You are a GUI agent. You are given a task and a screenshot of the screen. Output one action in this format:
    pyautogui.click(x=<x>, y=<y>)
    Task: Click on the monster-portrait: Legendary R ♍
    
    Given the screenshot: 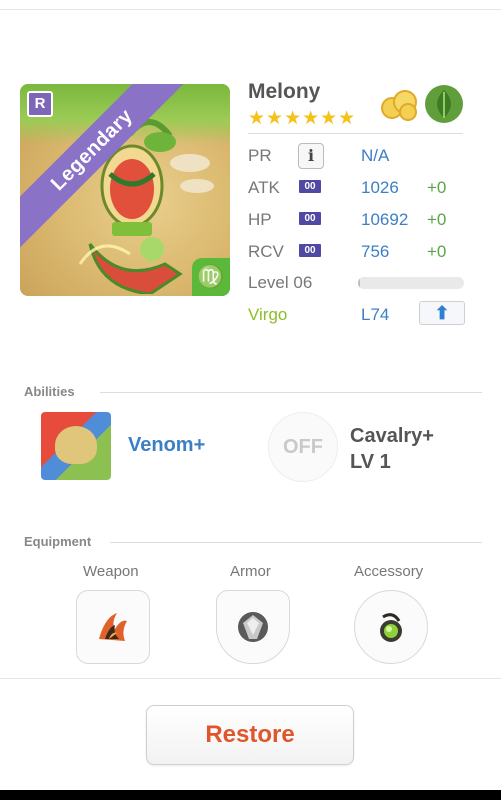 What is the action you would take?
    pyautogui.click(x=125, y=190)
    